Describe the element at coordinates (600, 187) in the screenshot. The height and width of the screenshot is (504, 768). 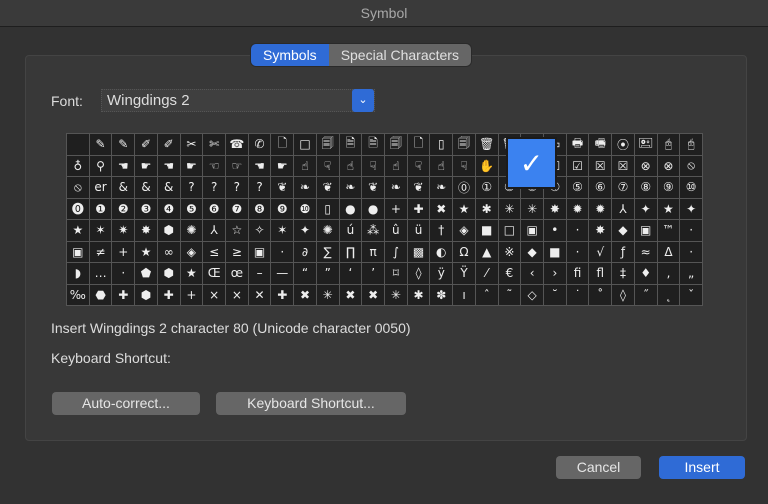
I see `symbol-cell: ⑥` at that location.